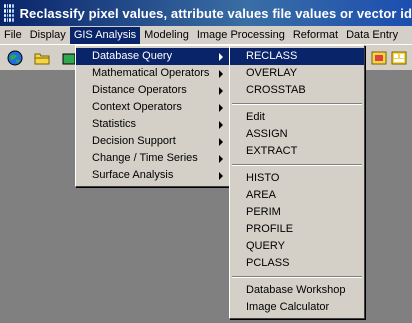 The image size is (412, 323). What do you see at coordinates (297, 151) in the screenshot?
I see `menu-item-extract: EXTRACT` at bounding box center [297, 151].